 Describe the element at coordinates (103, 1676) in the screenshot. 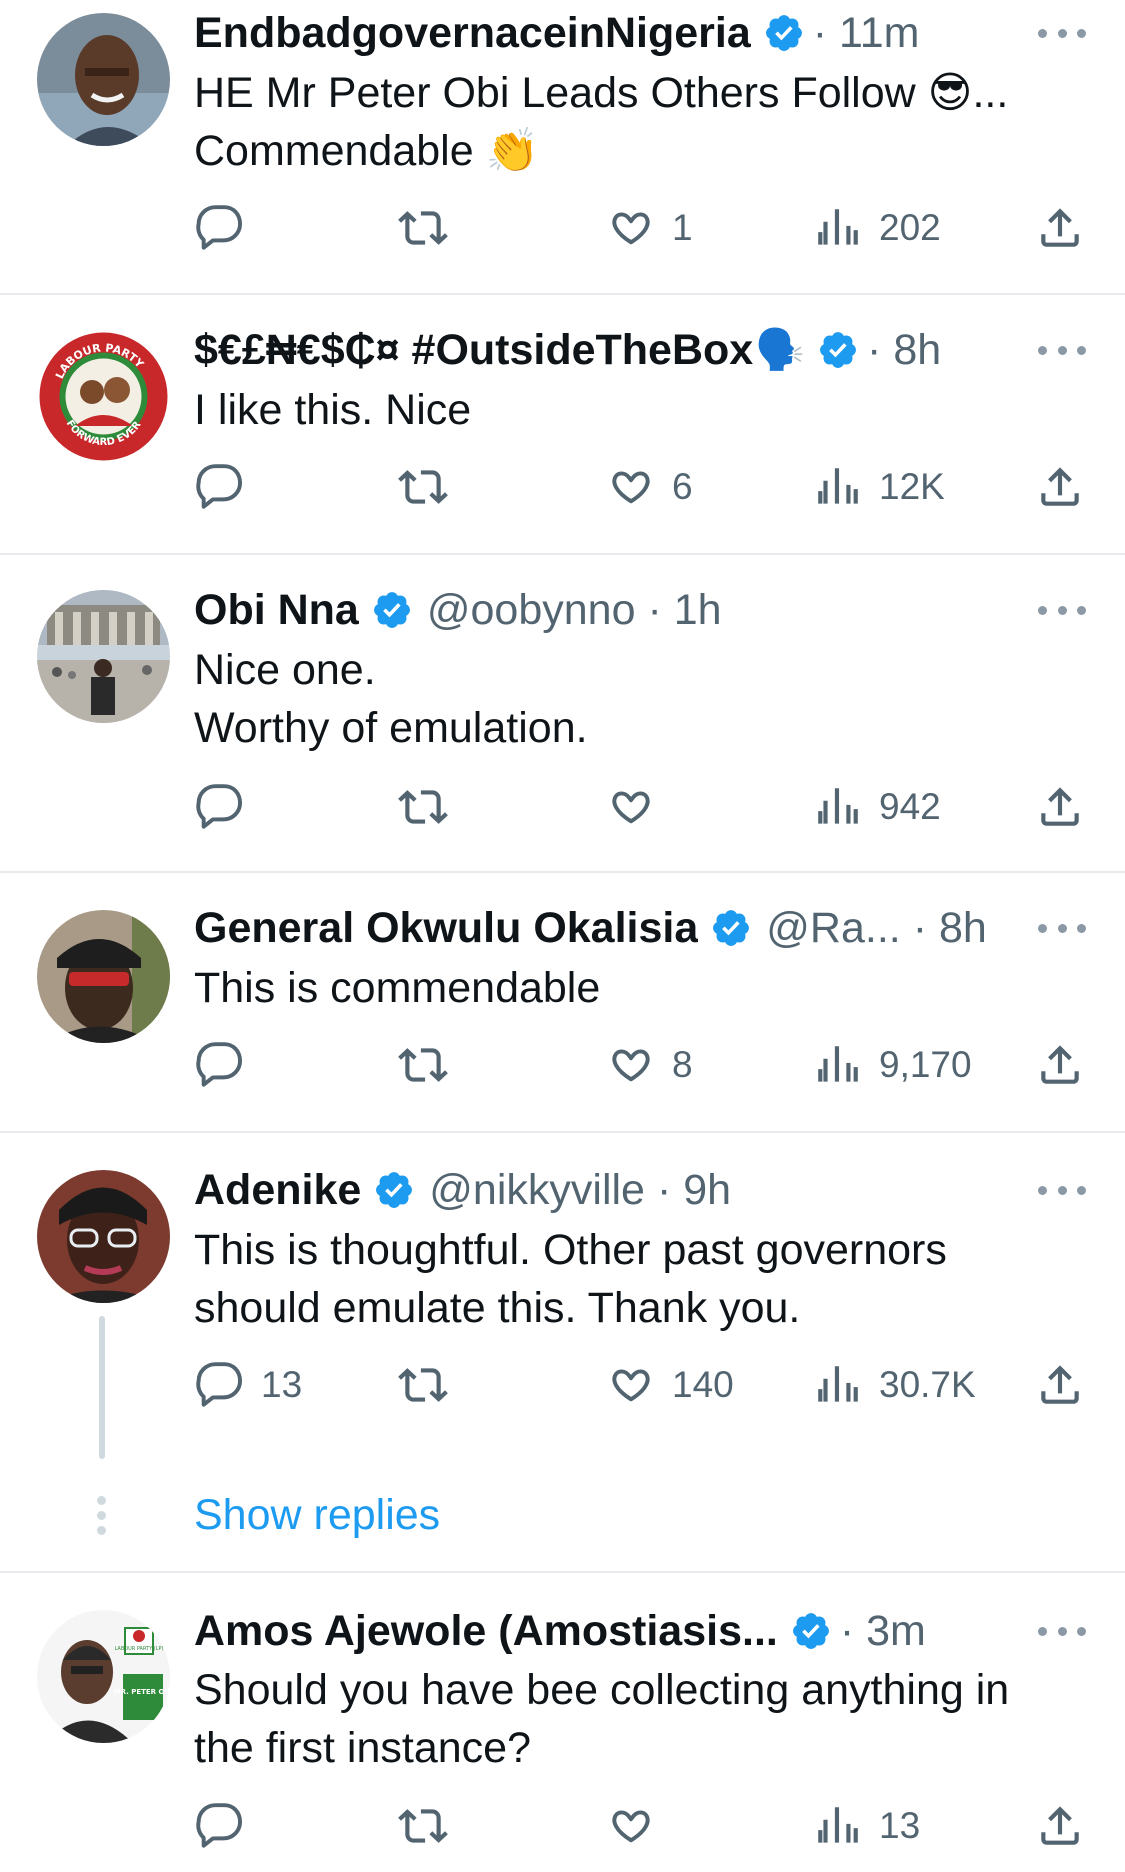

I see `avatar: LABOUR PARTY (LP) MR. PETER OBI` at that location.